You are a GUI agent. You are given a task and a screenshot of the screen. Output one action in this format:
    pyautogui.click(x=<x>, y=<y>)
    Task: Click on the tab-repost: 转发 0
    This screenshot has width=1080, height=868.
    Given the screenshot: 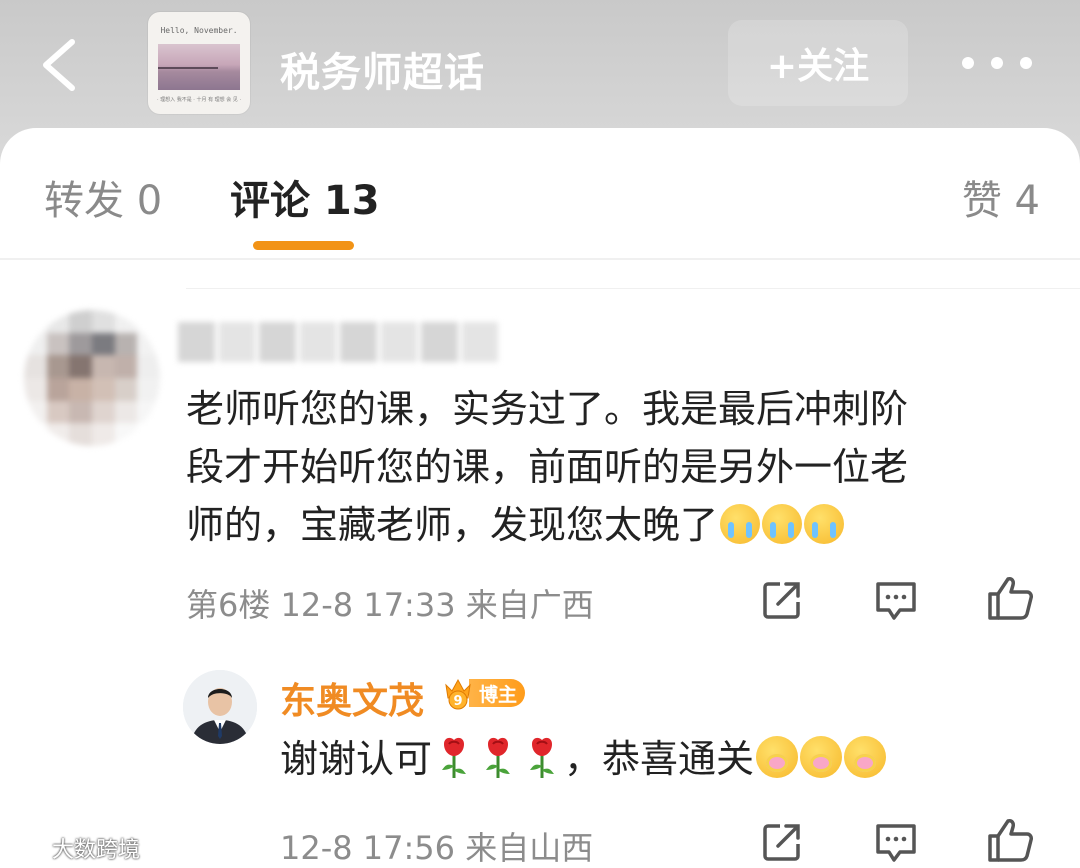 What is the action you would take?
    pyautogui.click(x=103, y=197)
    